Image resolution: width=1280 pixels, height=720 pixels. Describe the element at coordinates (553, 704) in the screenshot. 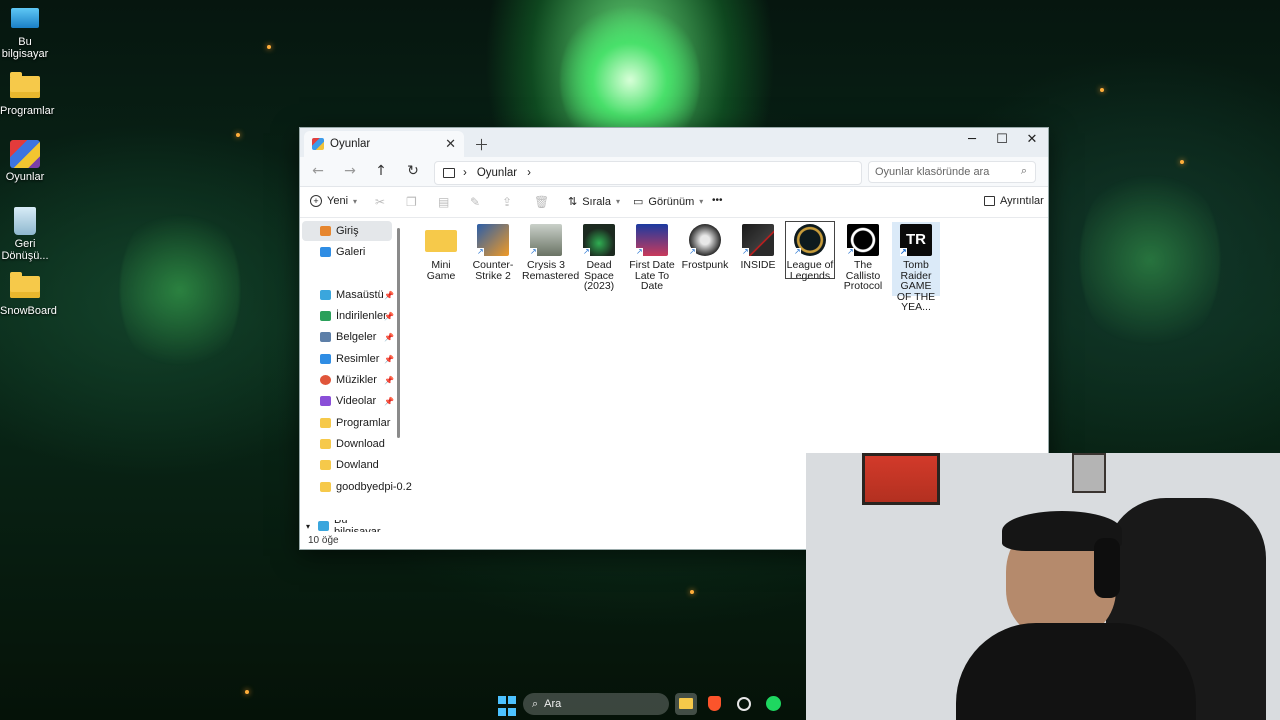

I see `taskbar-search-placeholder: Ara` at that location.